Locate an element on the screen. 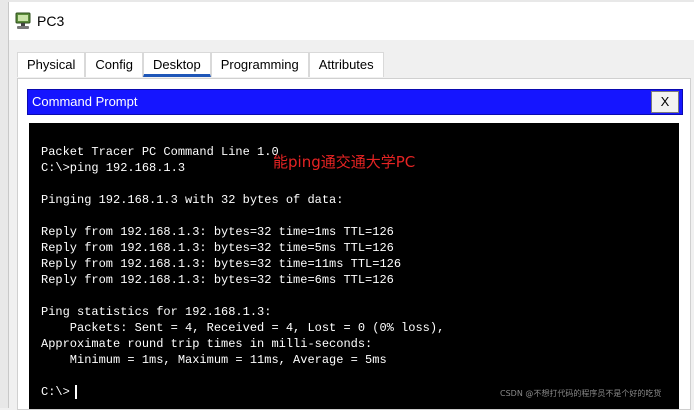 The image size is (694, 410). terminal-line: C:\>ping 192.168.1.3 is located at coordinates (113, 168).